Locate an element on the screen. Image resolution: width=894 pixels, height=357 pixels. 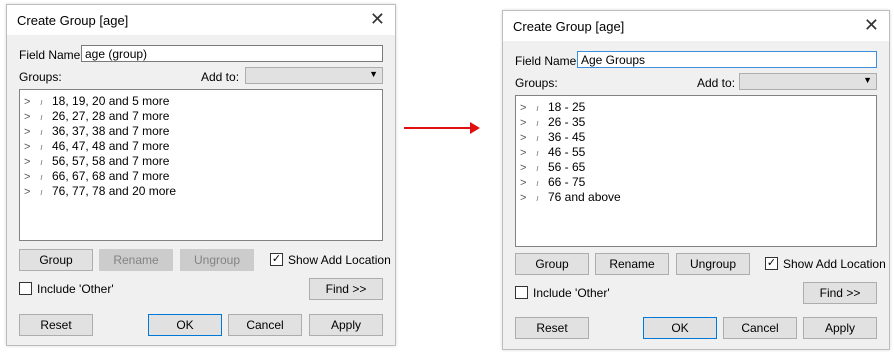
group-label: 36, 37, 38 and 7 more is located at coordinates (111, 131).